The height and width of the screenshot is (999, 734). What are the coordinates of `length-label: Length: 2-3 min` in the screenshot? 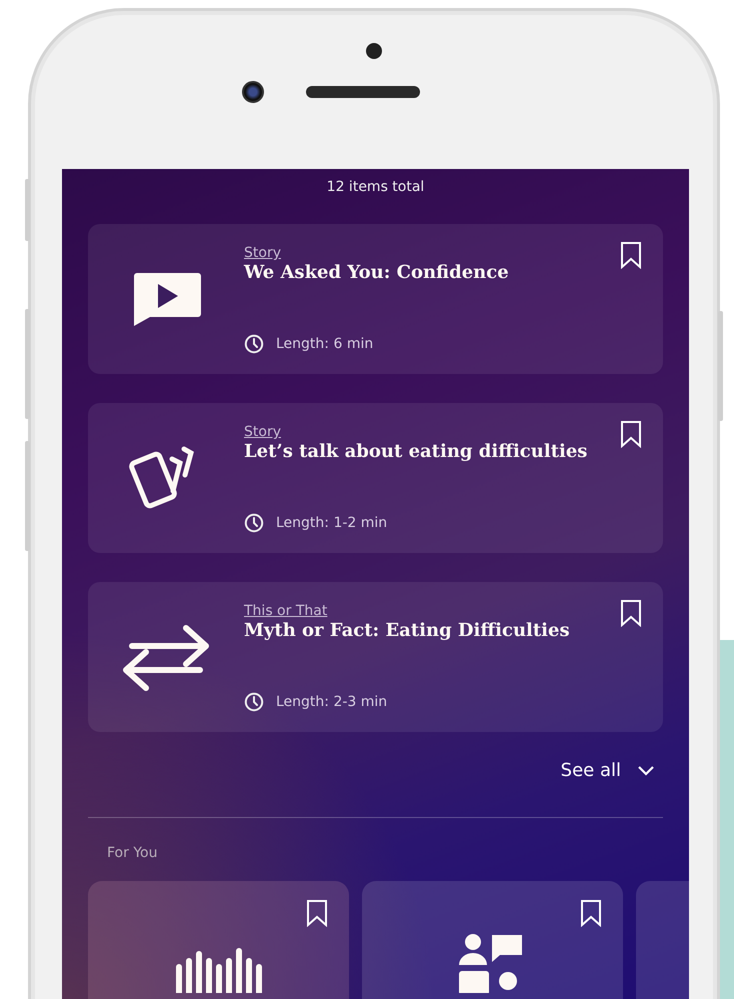 It's located at (332, 702).